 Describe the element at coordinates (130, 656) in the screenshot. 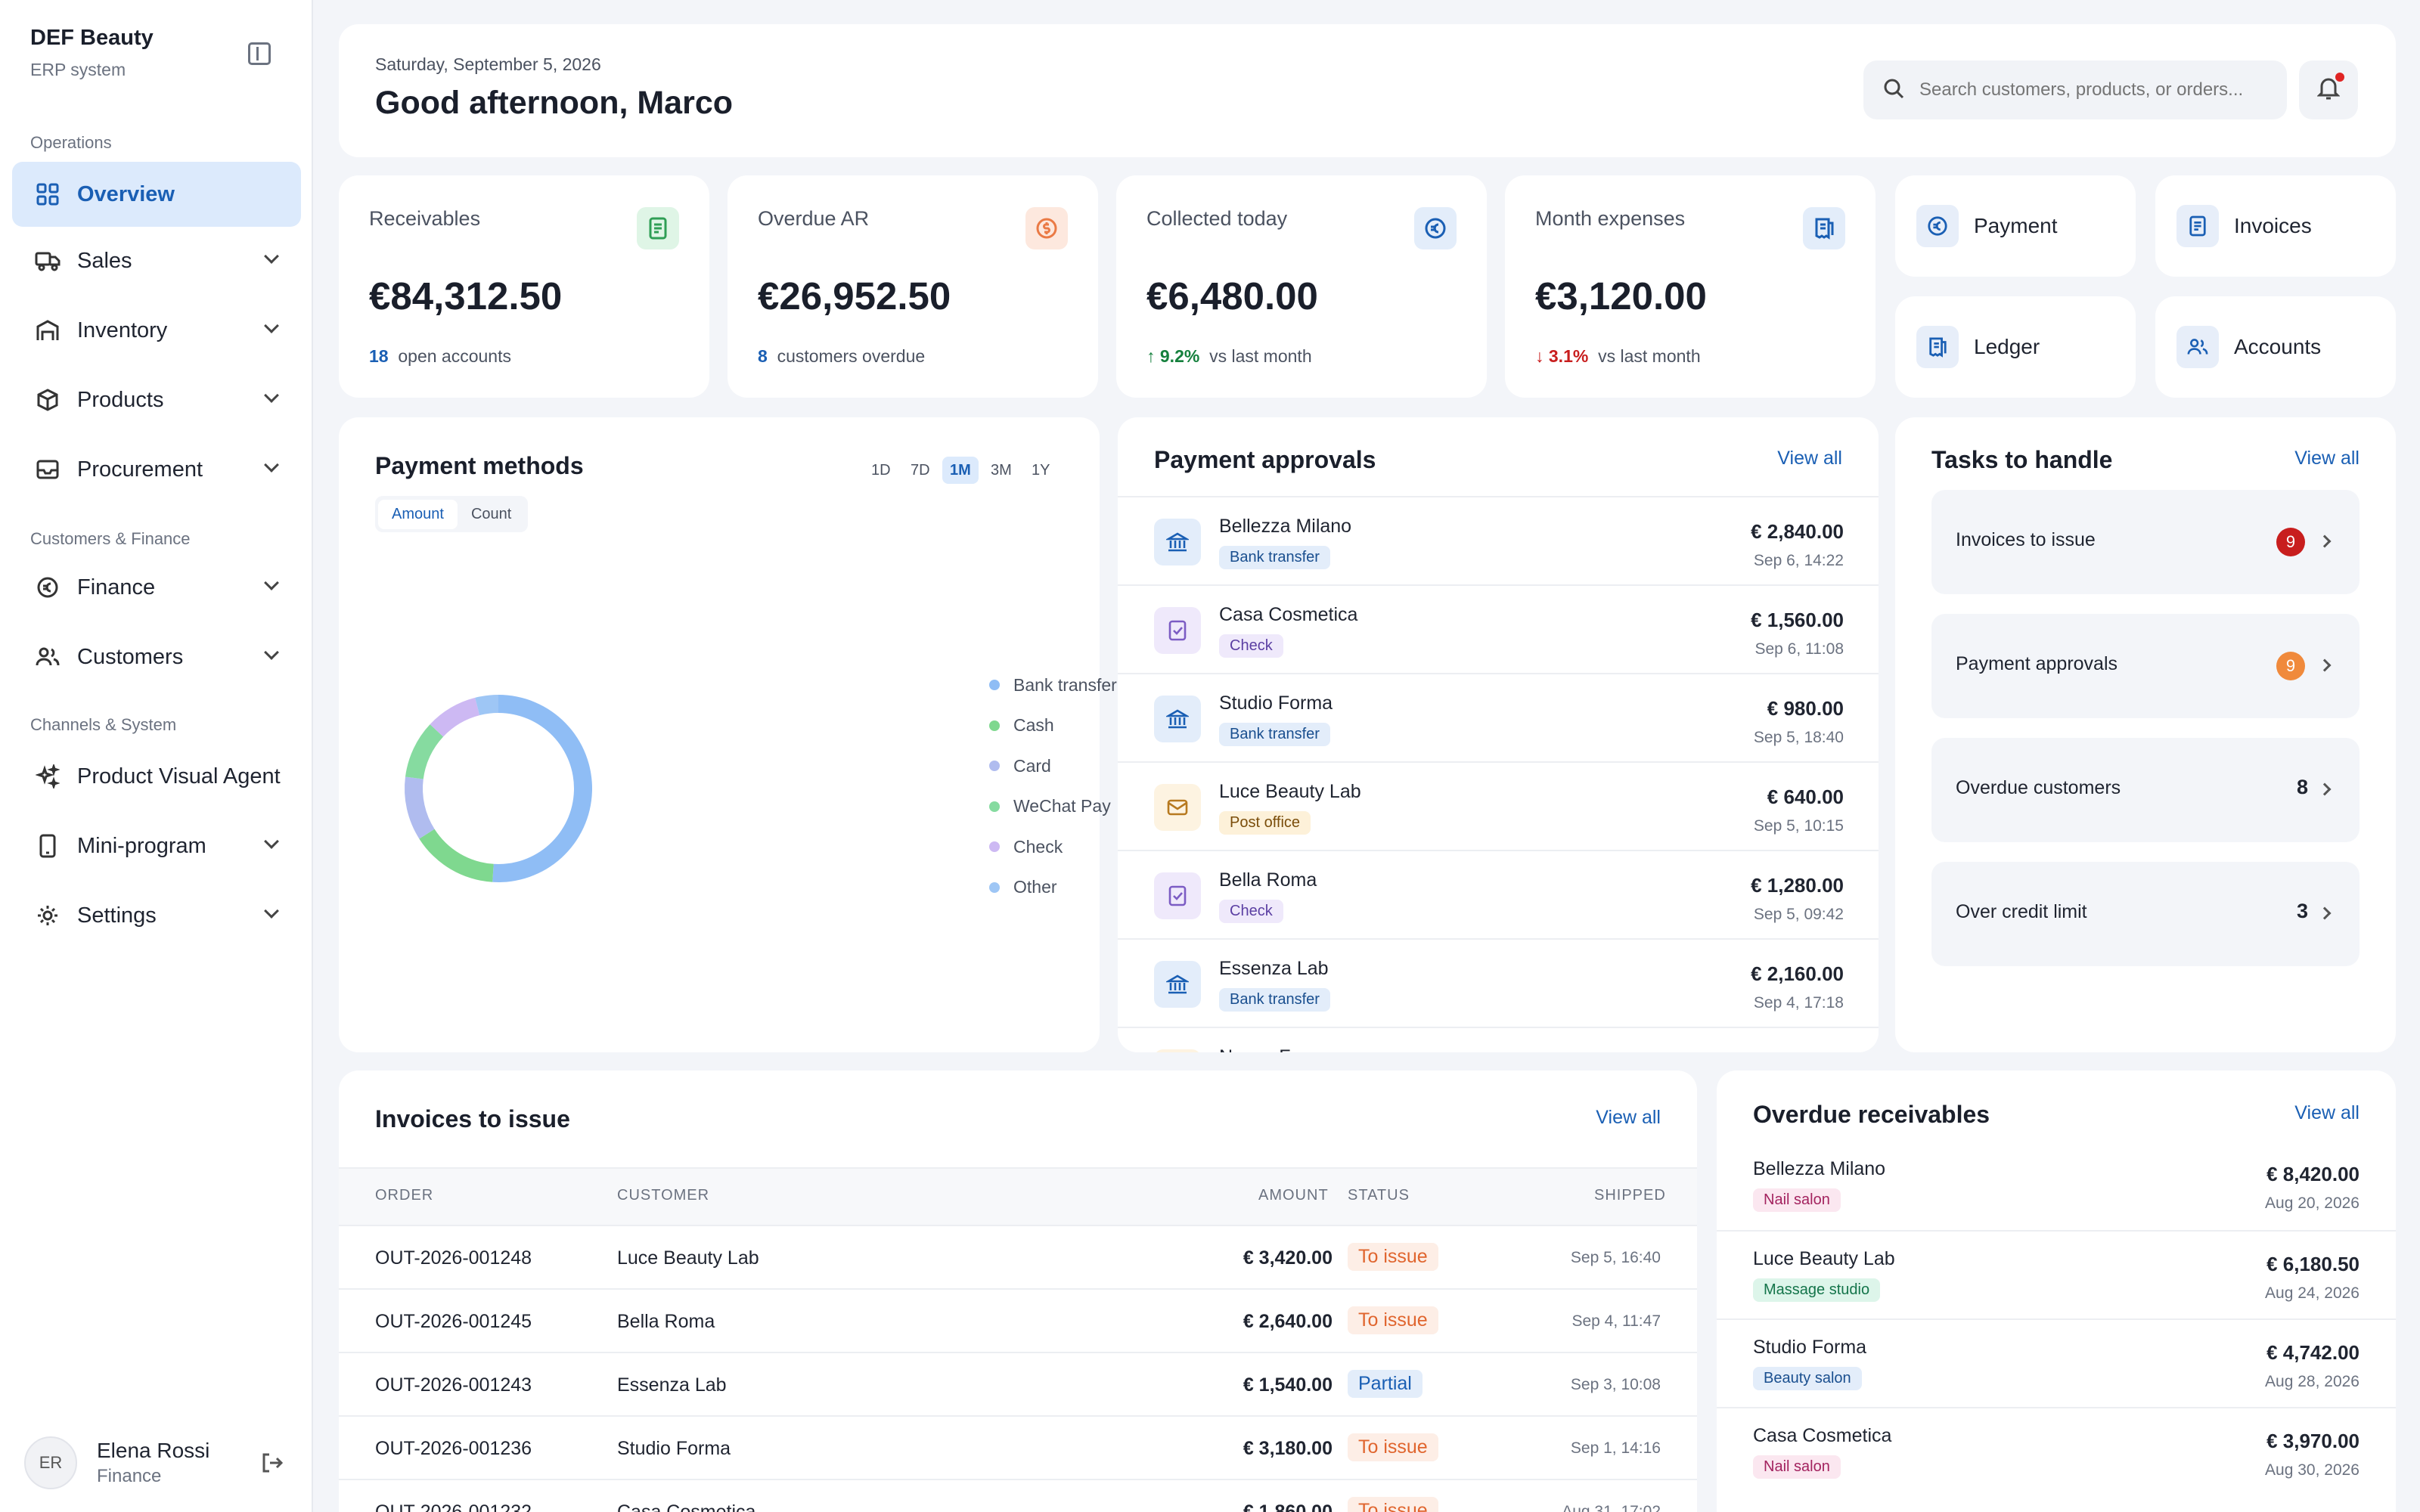

I see `sidebar-item-label: Customers` at that location.